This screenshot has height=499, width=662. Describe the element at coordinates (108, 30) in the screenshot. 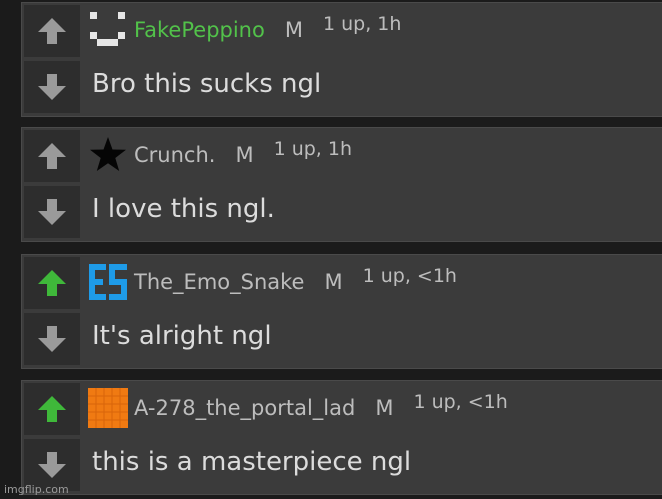

I see `smiley-pixel-icon` at that location.